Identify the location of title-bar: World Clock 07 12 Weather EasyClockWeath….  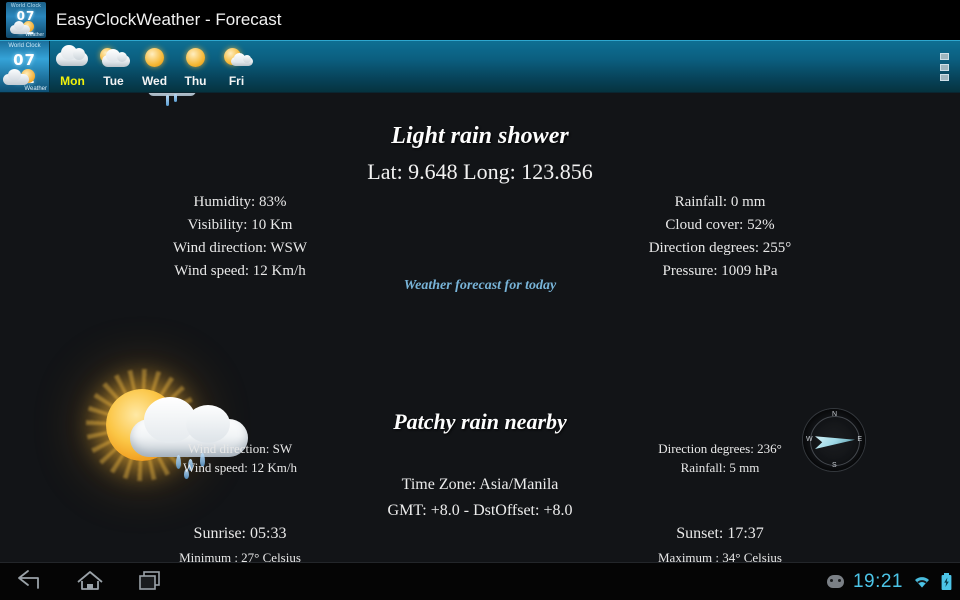
(480, 20).